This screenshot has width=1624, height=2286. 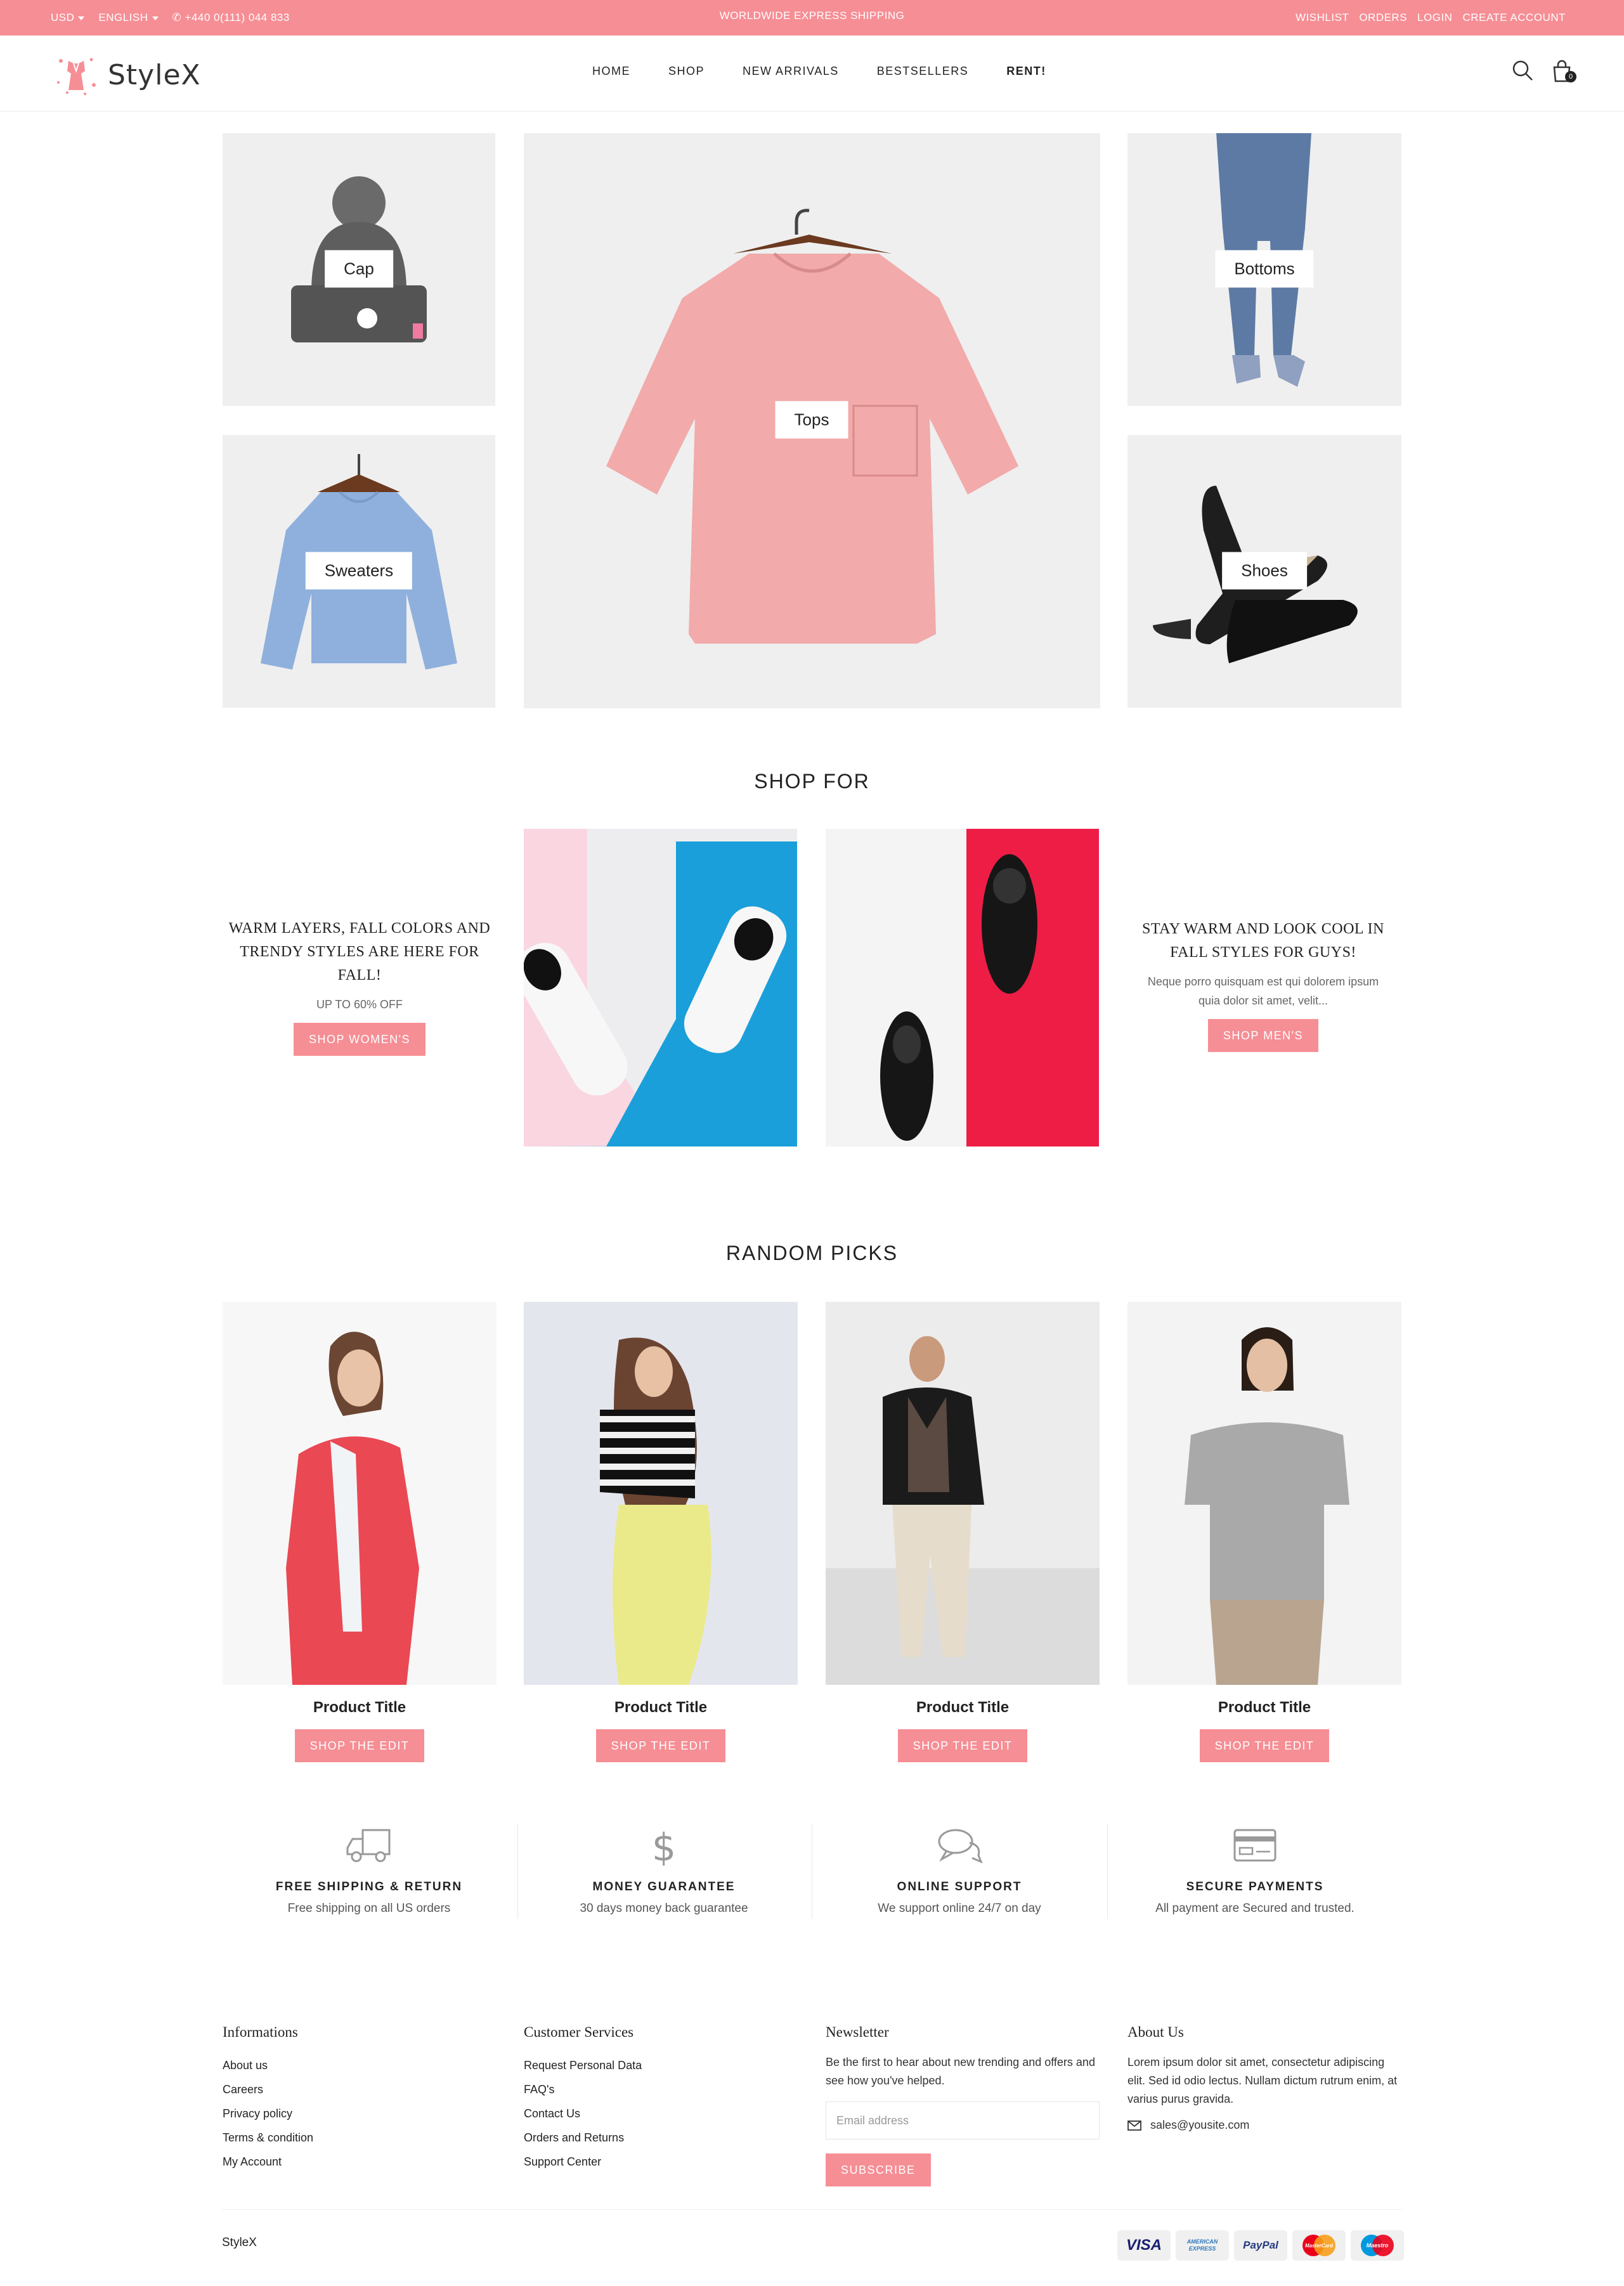 What do you see at coordinates (369, 1908) in the screenshot?
I see `feature-desc: Free shipping on all US orders` at bounding box center [369, 1908].